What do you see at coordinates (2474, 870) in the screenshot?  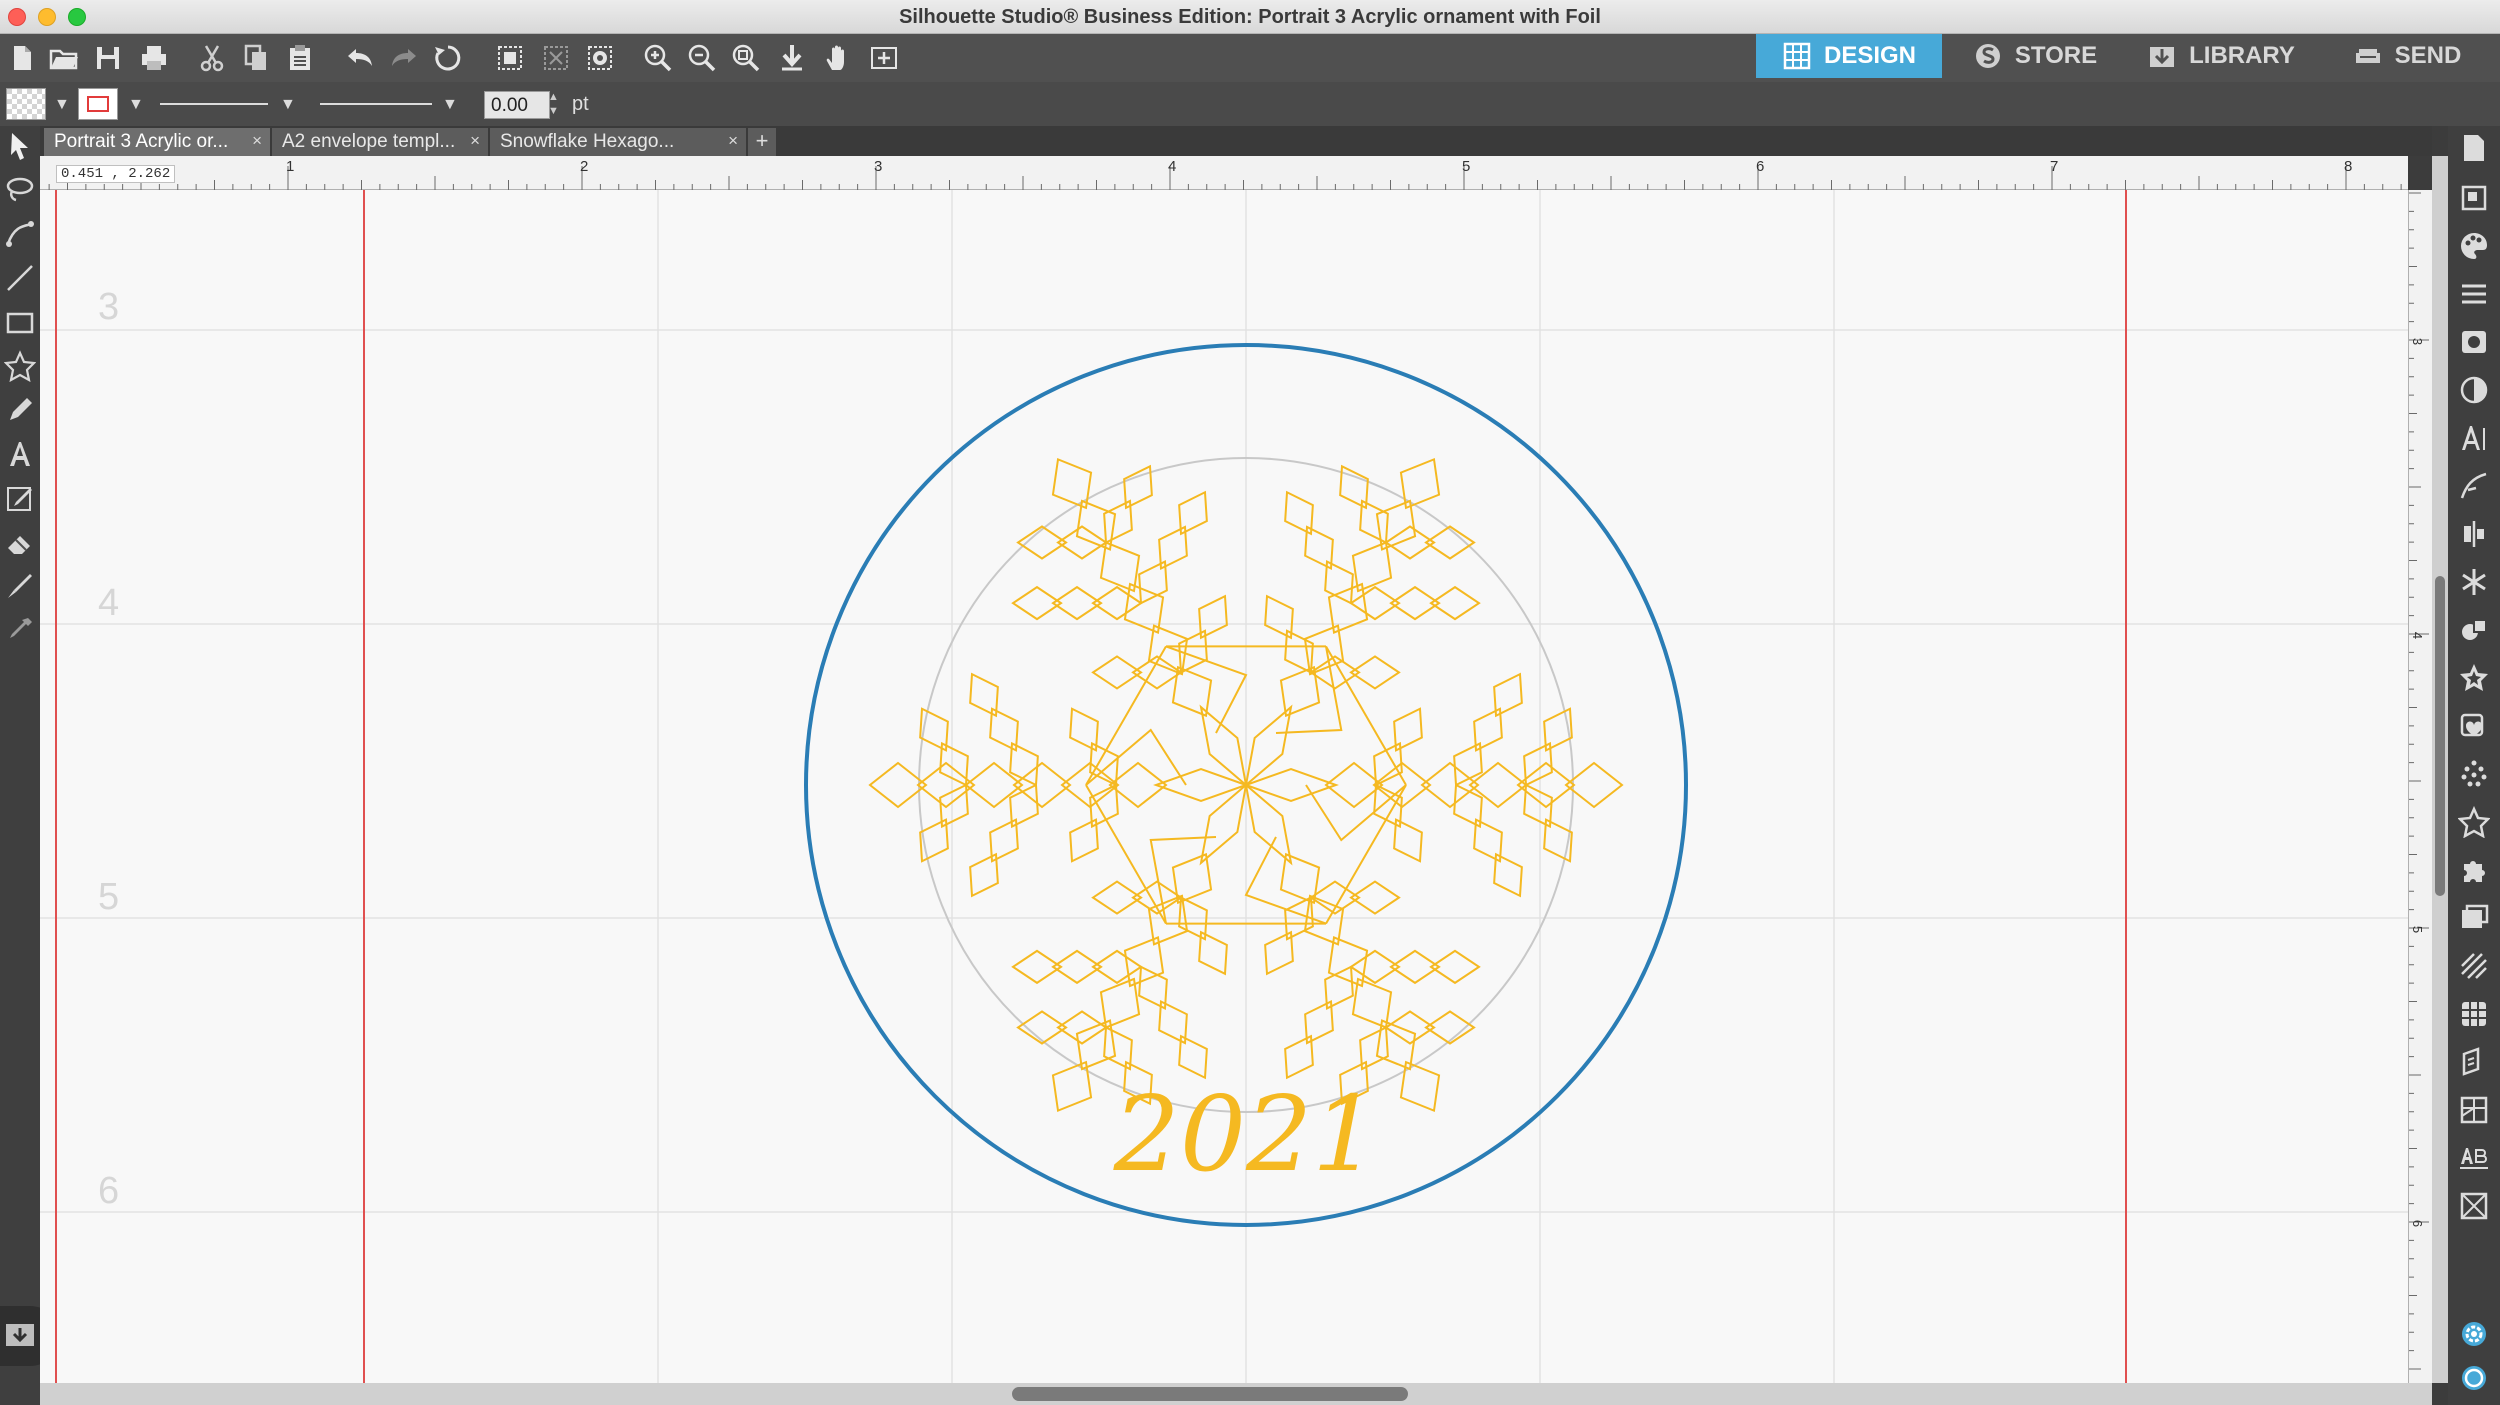 I see `puzzle-icon` at bounding box center [2474, 870].